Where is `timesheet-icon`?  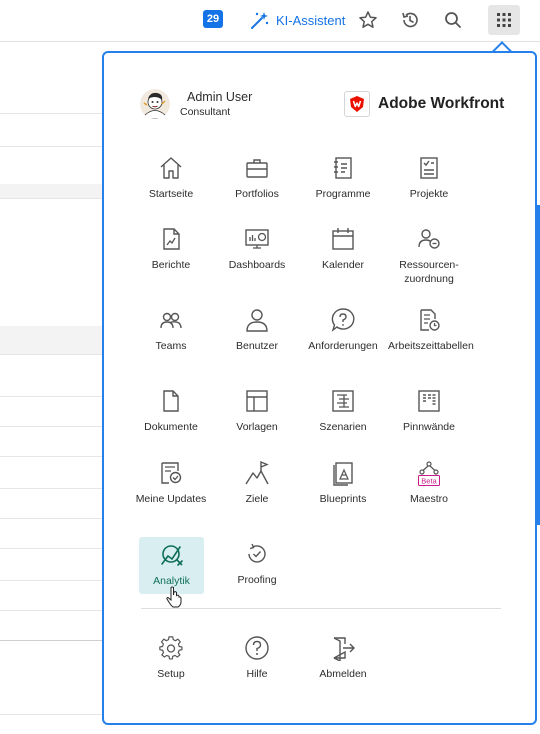
timesheet-icon is located at coordinates (430, 320).